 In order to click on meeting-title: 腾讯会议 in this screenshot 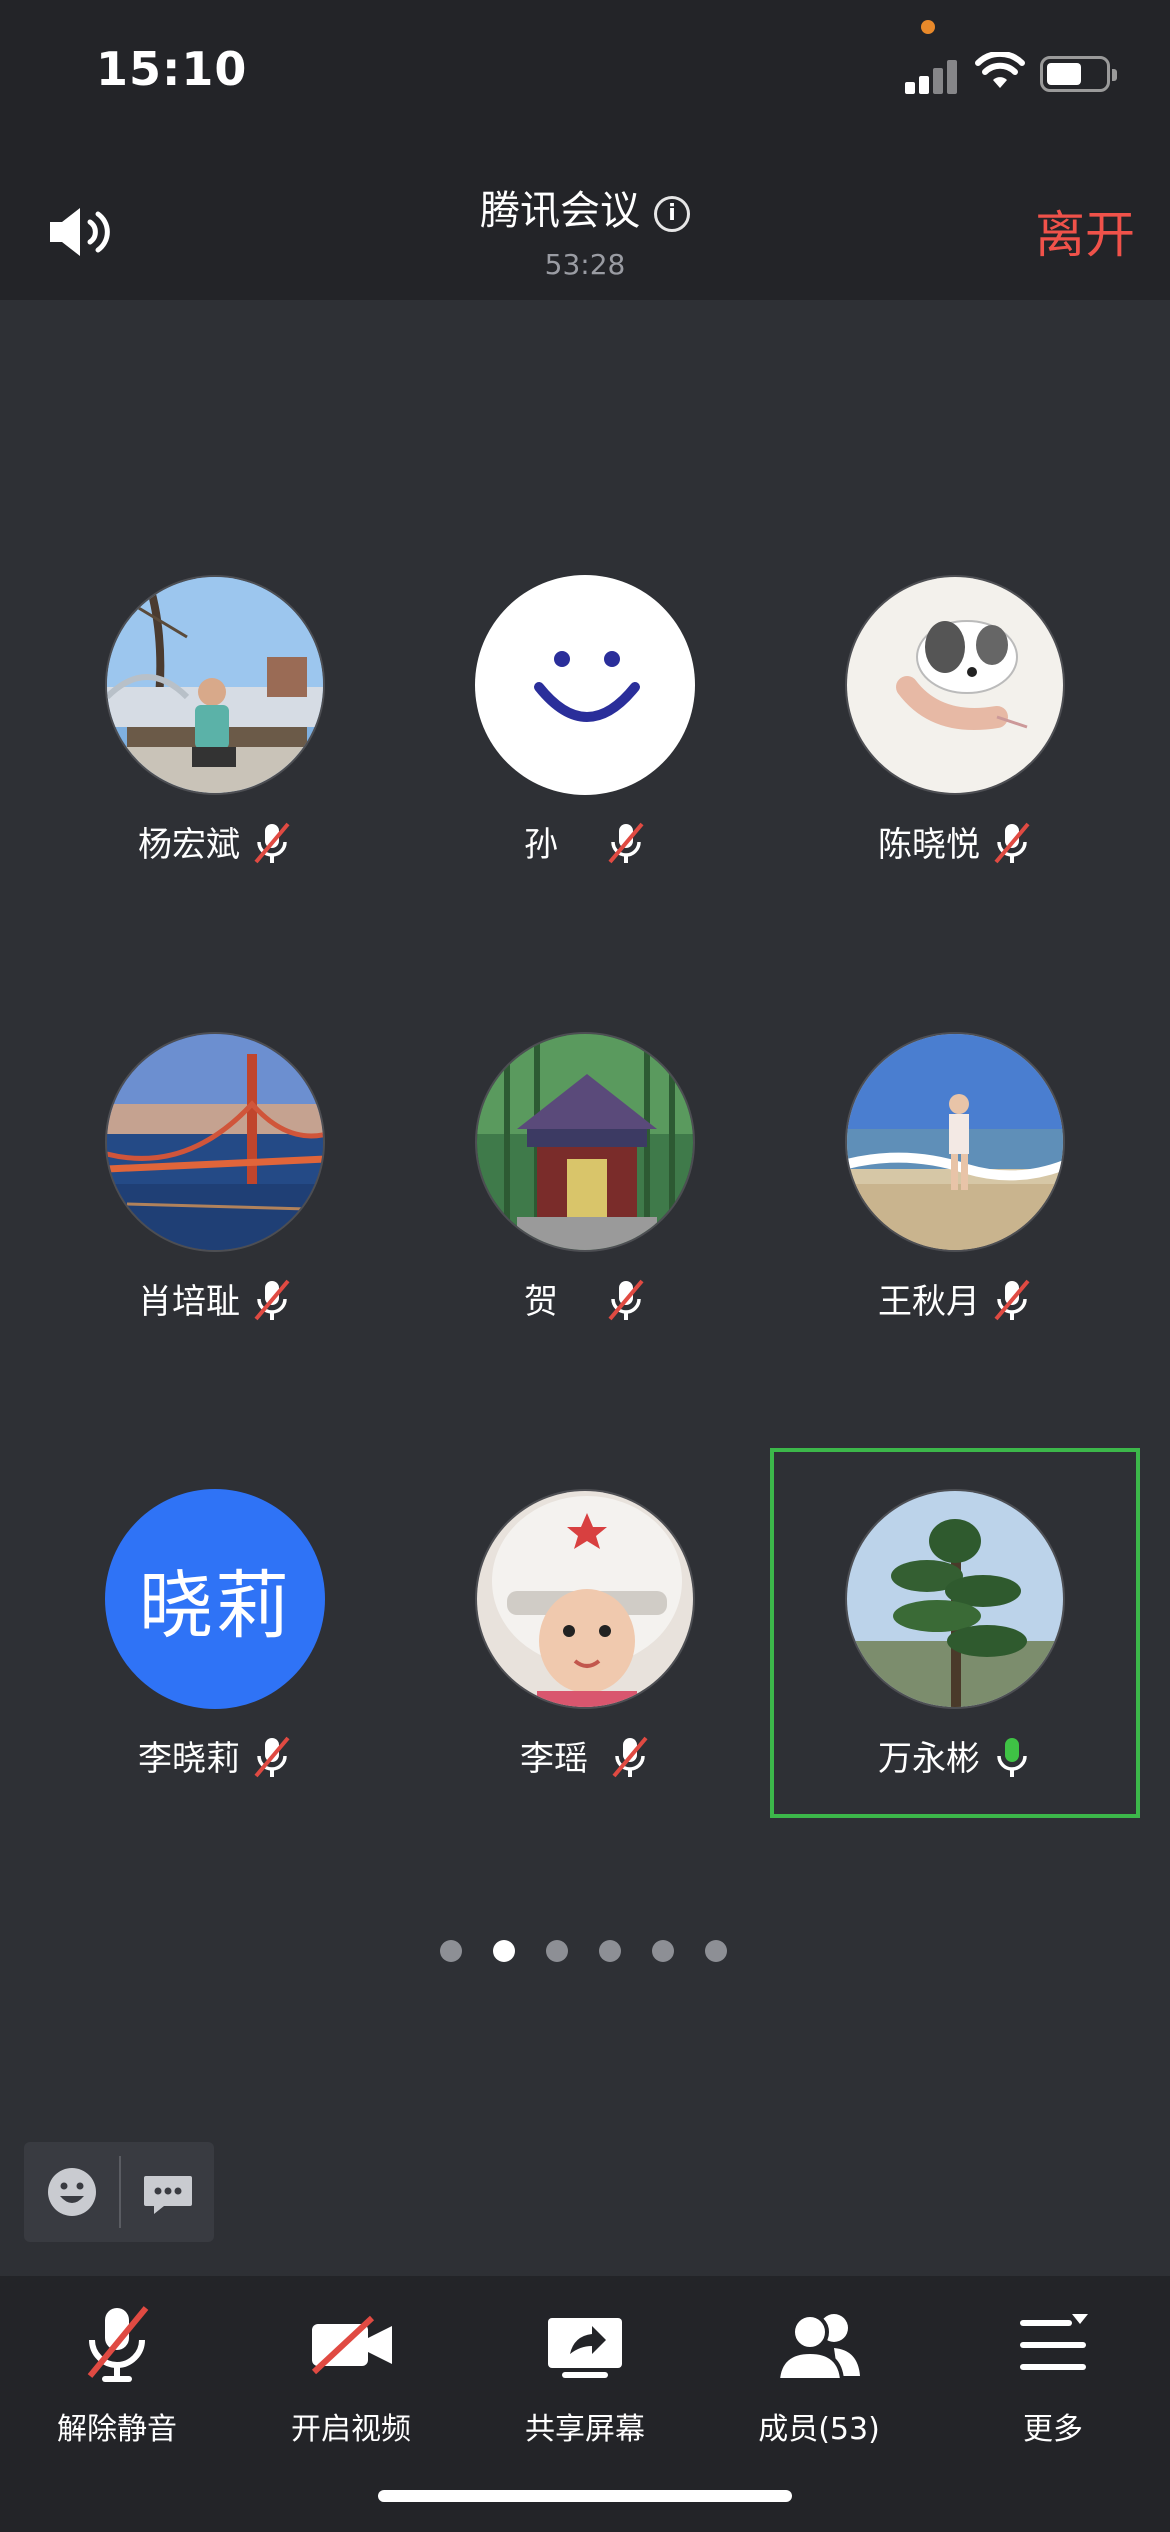, I will do `click(560, 211)`.